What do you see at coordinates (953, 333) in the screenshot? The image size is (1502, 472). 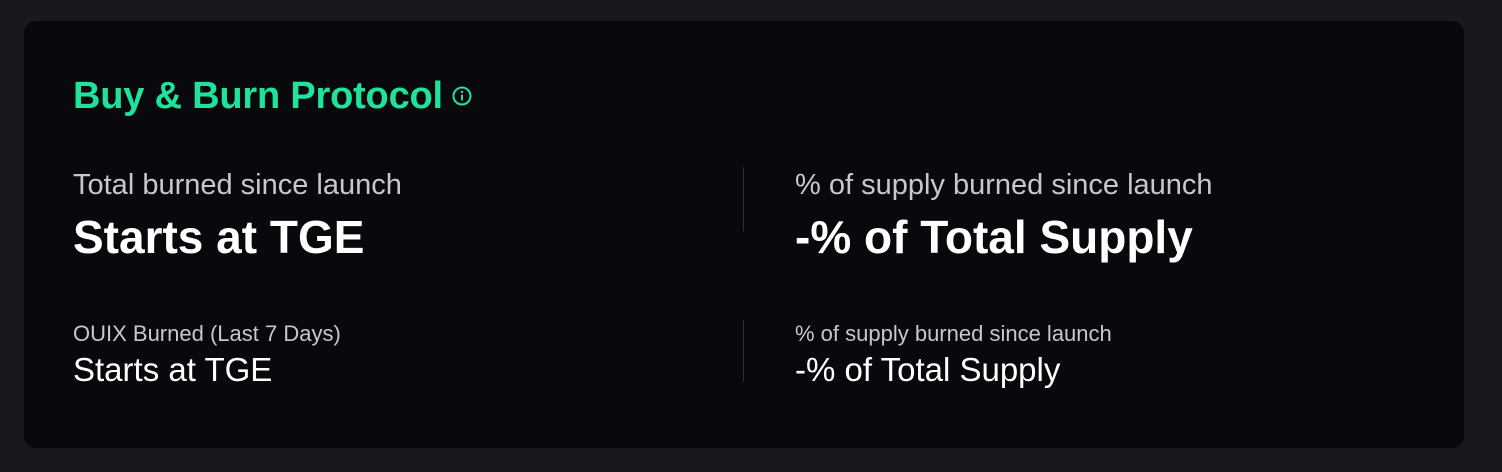 I see `supply-burned-secondary-label: % of supply burned since launch` at bounding box center [953, 333].